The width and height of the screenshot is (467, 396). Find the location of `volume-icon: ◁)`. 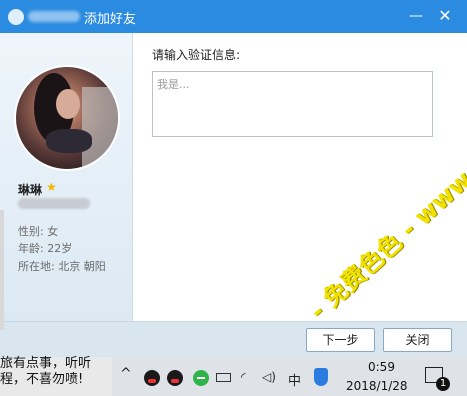

volume-icon: ◁) is located at coordinates (269, 377).